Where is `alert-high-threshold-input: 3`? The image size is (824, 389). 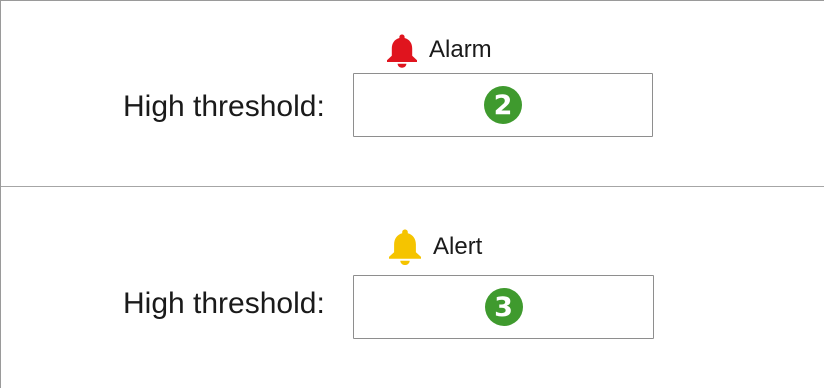
alert-high-threshold-input: 3 is located at coordinates (503, 307).